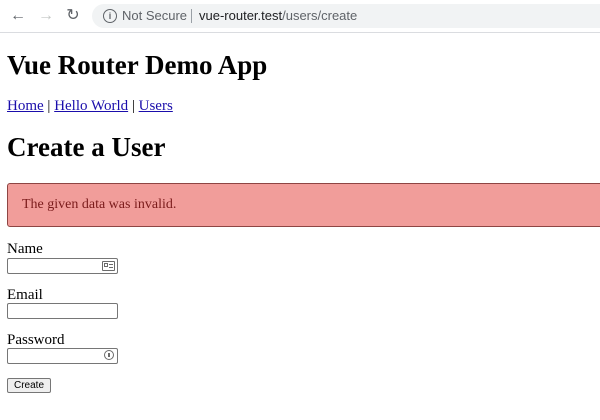 This screenshot has height=420, width=600. I want to click on main-nav: Home | Hello World | Users, so click(90, 106).